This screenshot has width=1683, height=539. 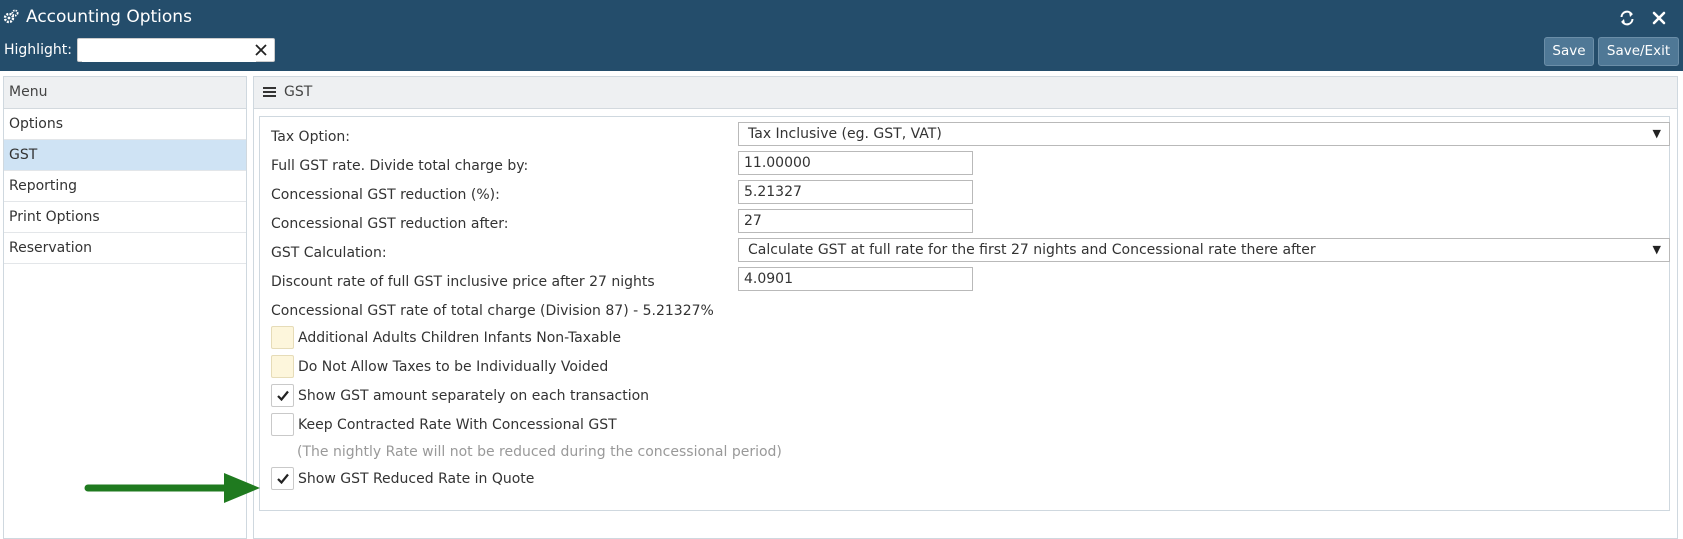 I want to click on highlight-field, so click(x=176, y=50).